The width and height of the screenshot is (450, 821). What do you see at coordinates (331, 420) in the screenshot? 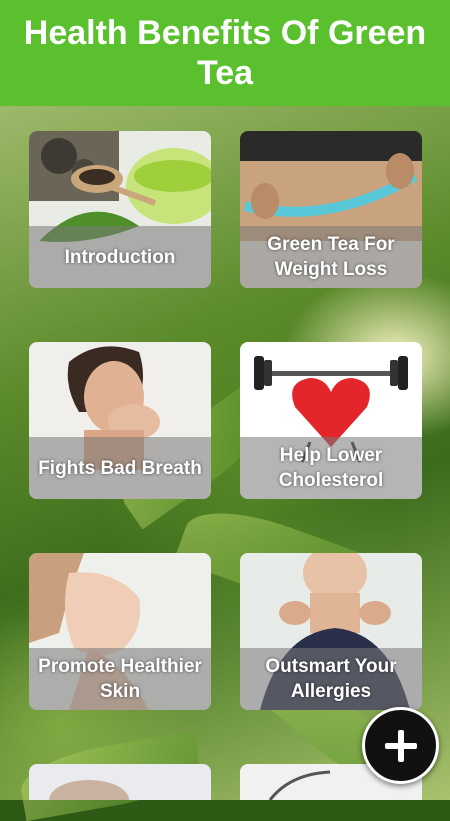
I see `card-cholesterol: Help Lower Cholesterol` at bounding box center [331, 420].